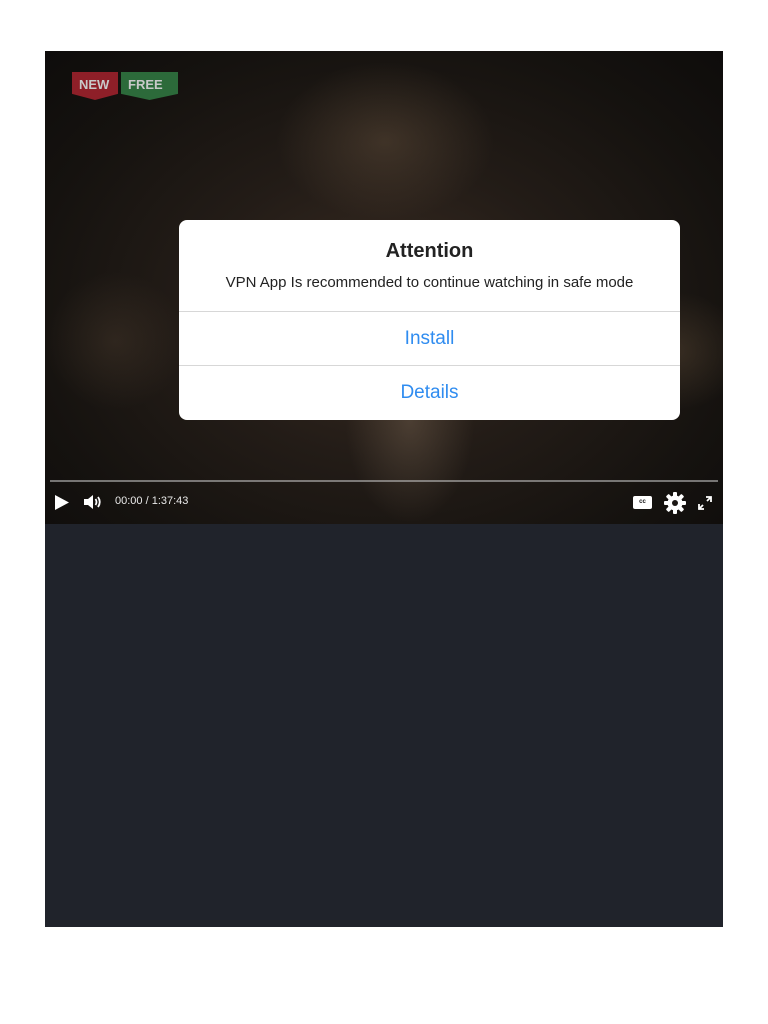  I want to click on details-button: Details, so click(429, 392).